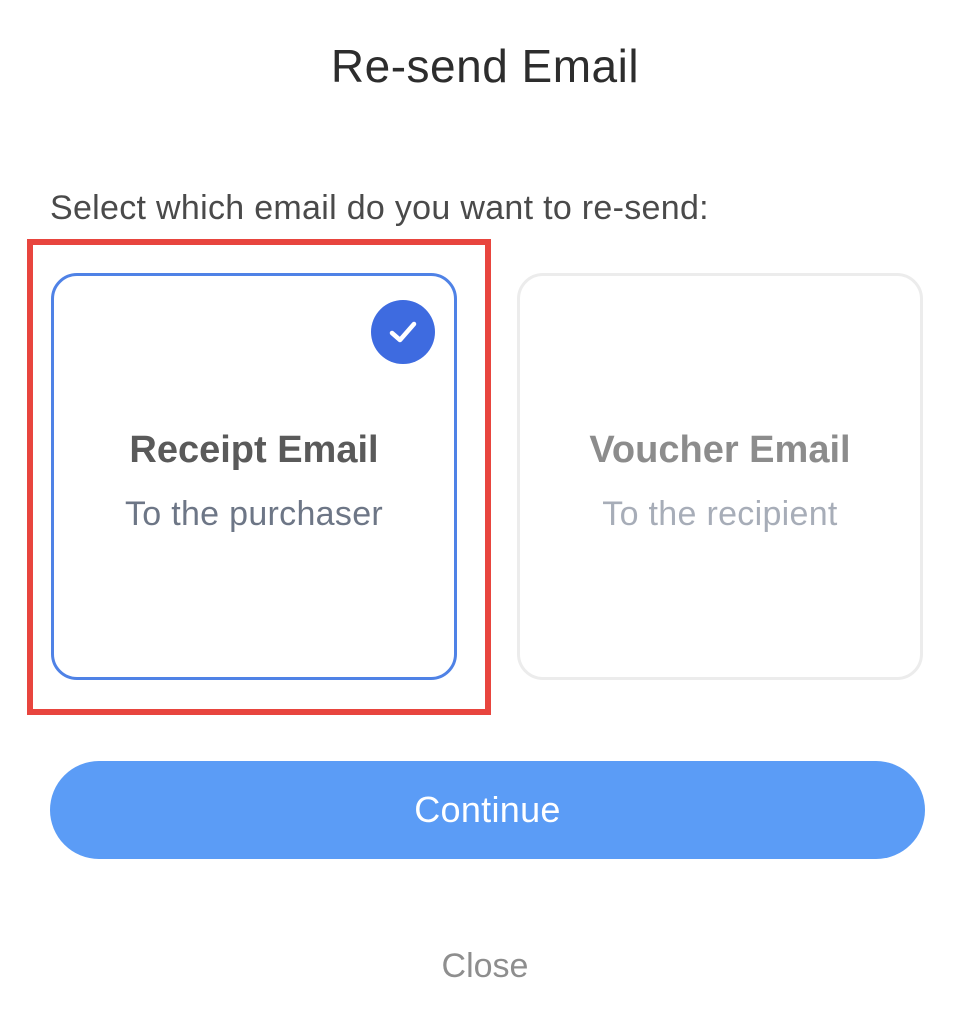  Describe the element at coordinates (720, 450) in the screenshot. I see `voucher-email-title: Voucher Email` at that location.